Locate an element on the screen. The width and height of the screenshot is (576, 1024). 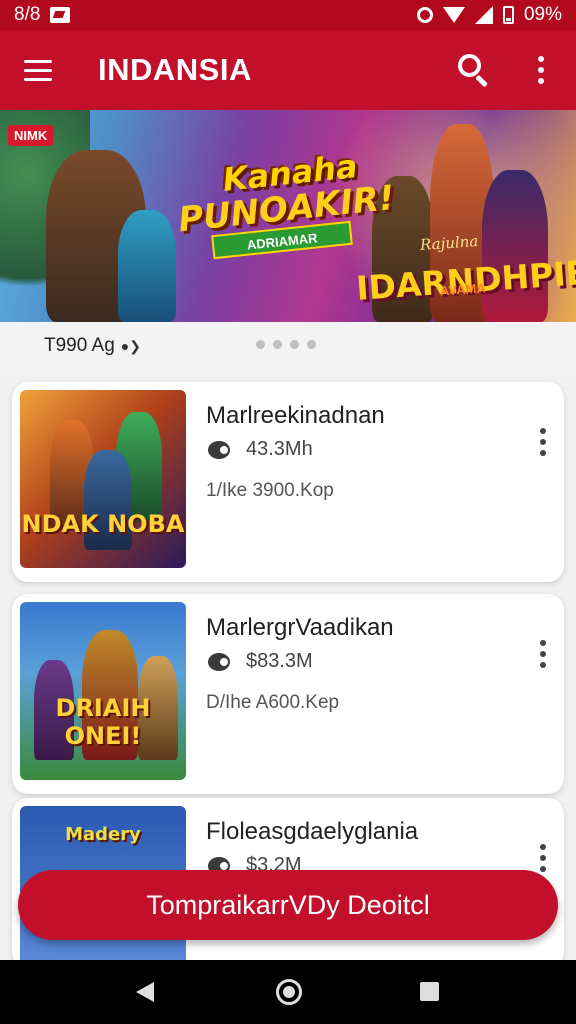
menu-icon is located at coordinates (38, 70).